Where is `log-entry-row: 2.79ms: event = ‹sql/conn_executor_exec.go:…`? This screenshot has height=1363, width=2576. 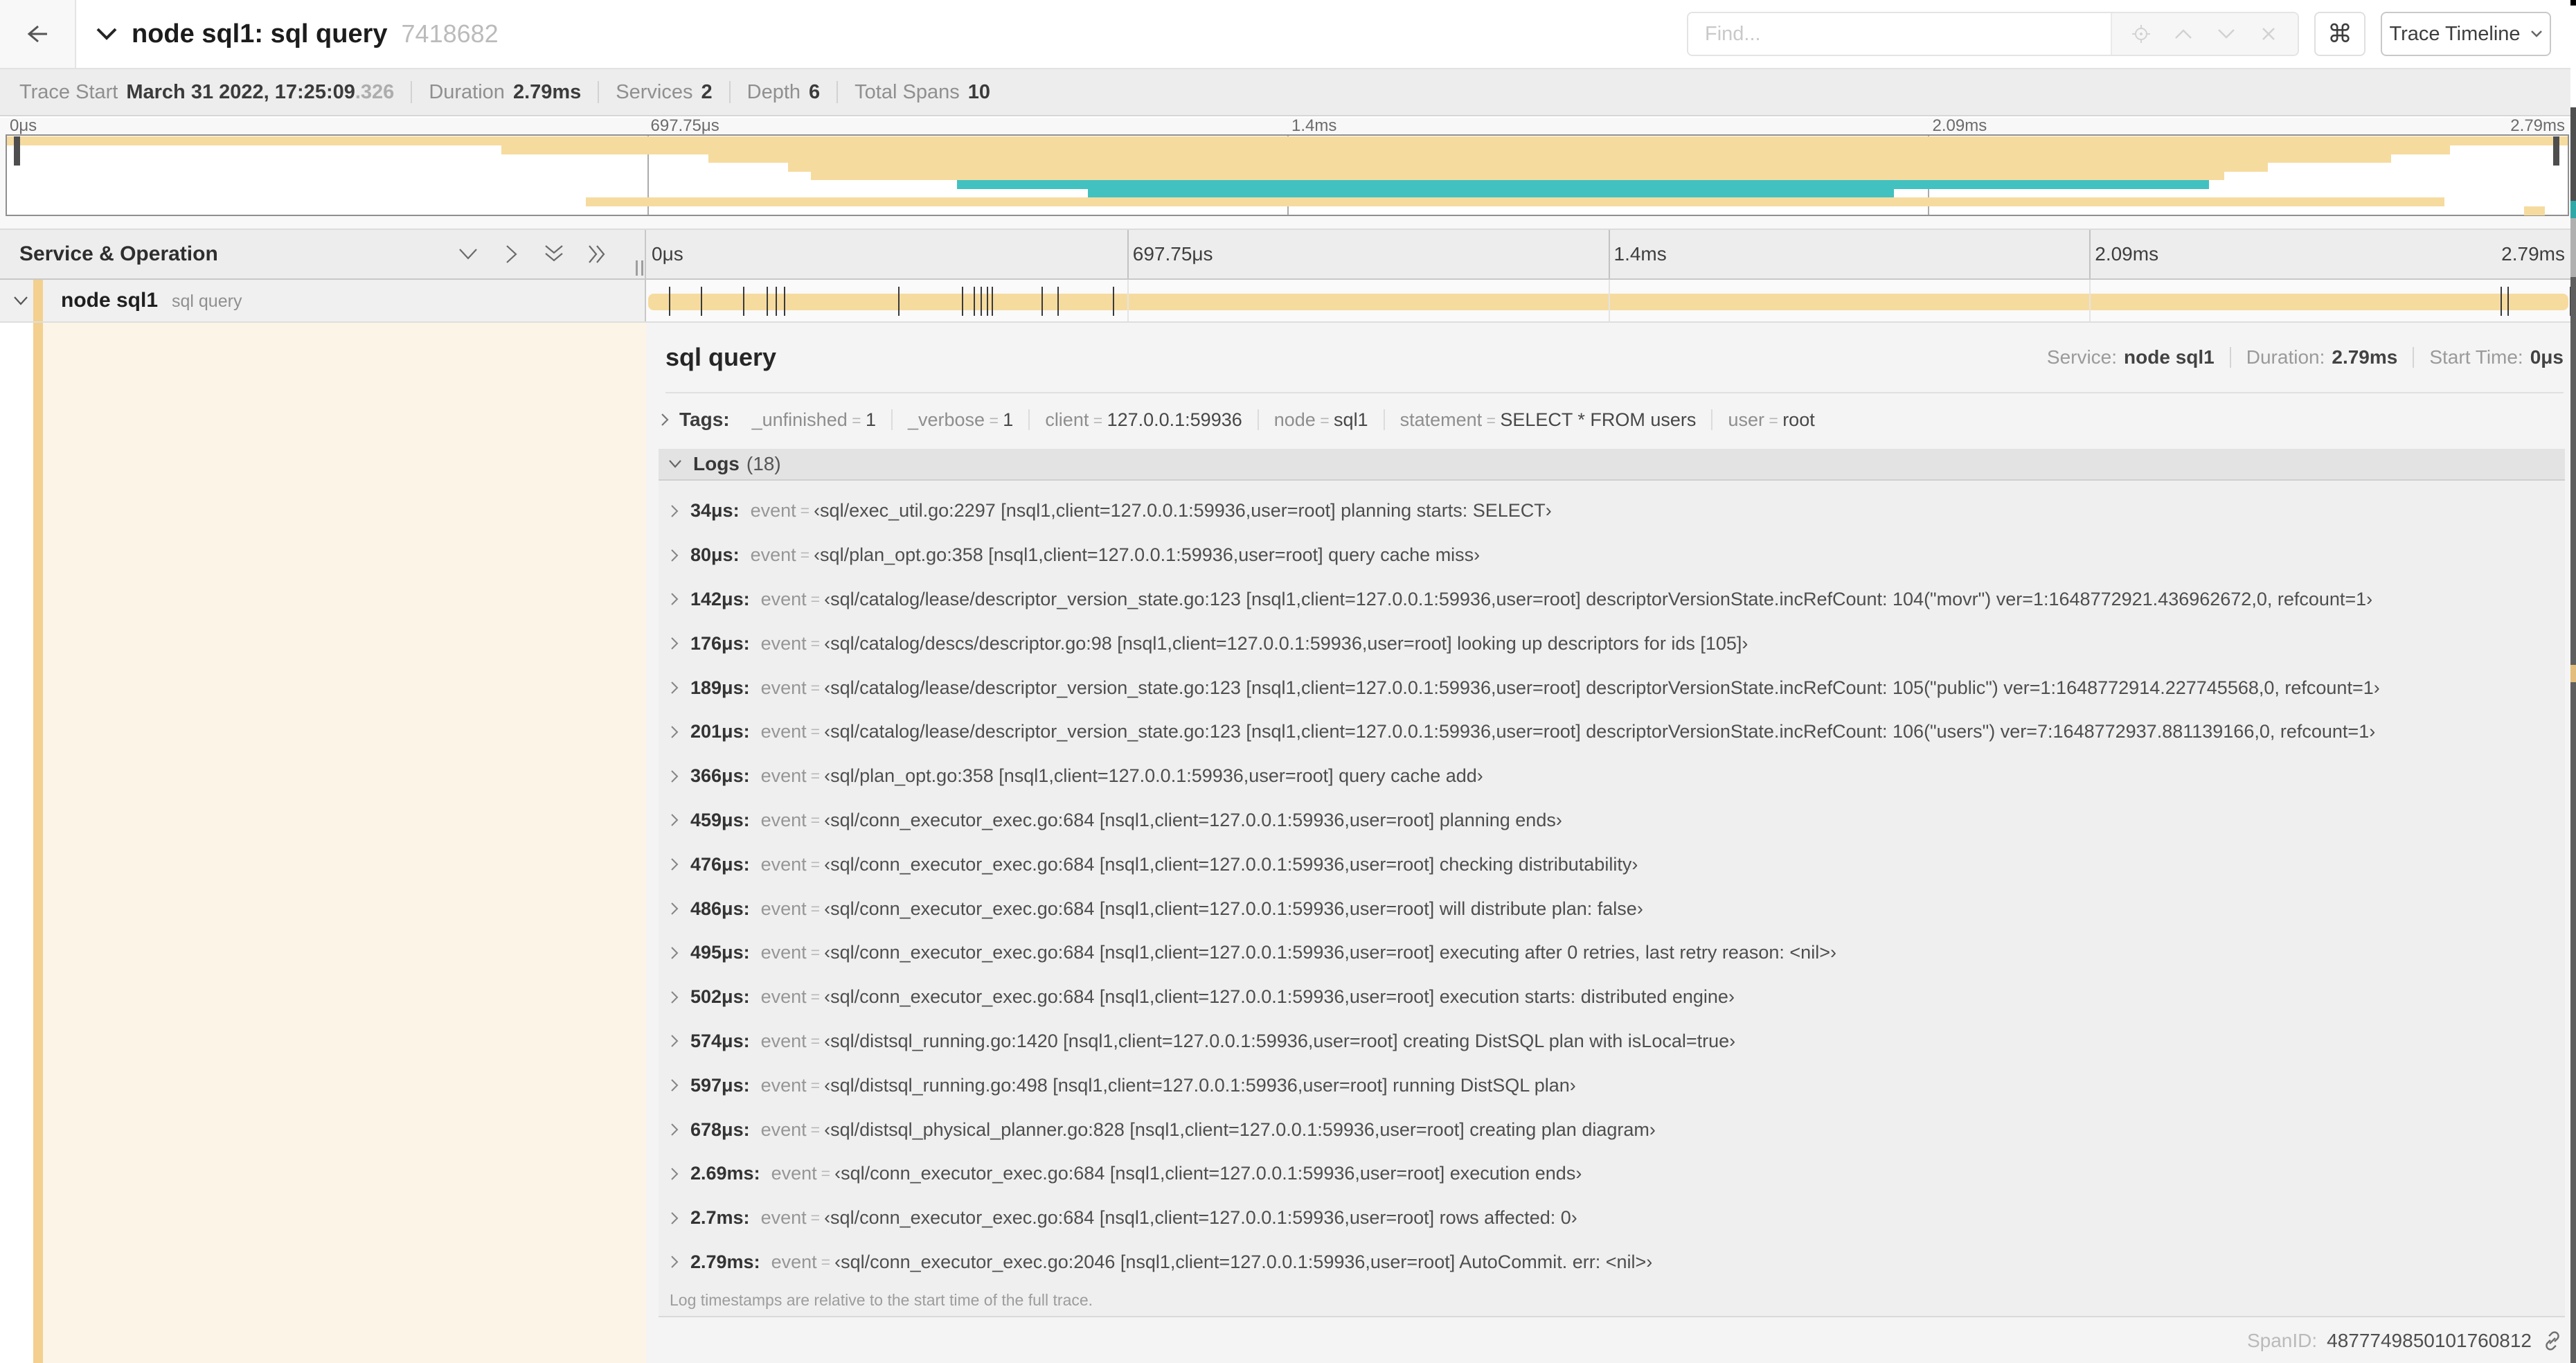 log-entry-row: 2.79ms: event = ‹sql/conn_executor_exec.go:… is located at coordinates (1612, 1262).